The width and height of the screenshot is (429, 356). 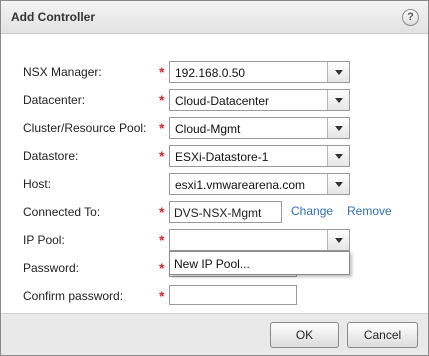 I want to click on cluster-row: Cluster/Resource Pool: * Cloud-Mgmt, so click(x=214, y=128).